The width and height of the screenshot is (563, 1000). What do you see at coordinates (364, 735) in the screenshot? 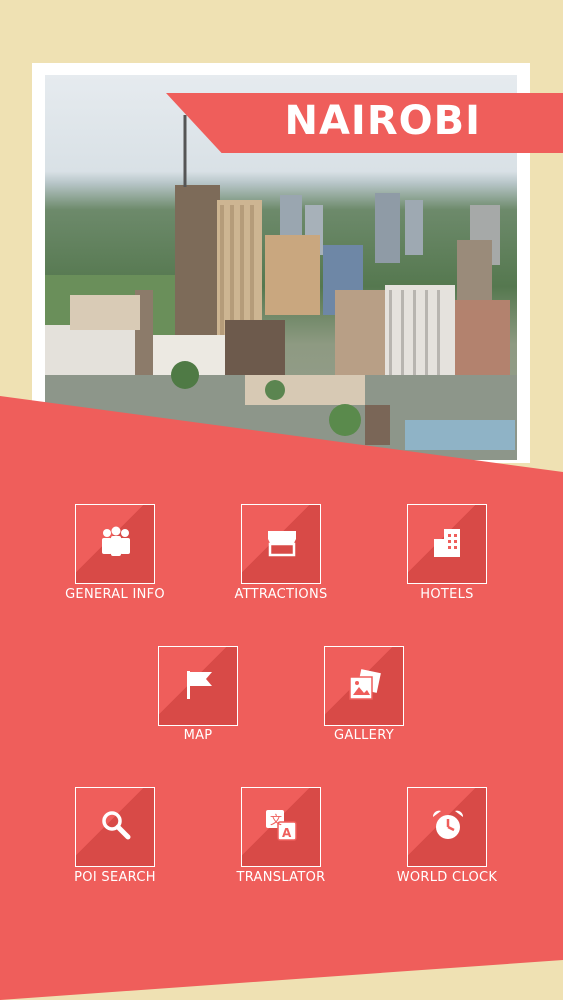
I see `gallery-label: GALLERY` at bounding box center [364, 735].